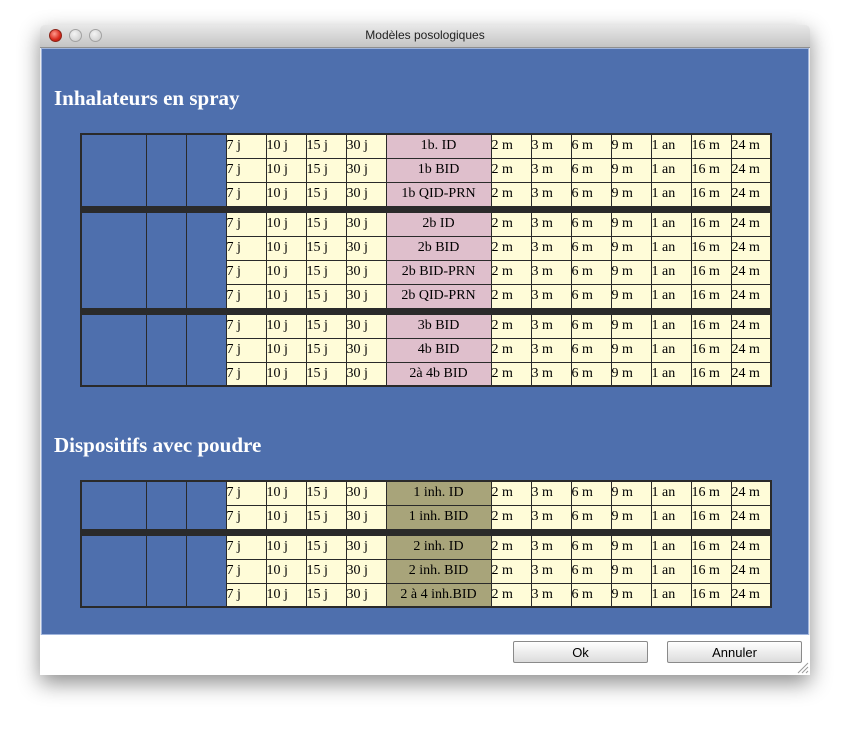 The height and width of the screenshot is (730, 850). Describe the element at coordinates (438, 571) in the screenshot. I see `dosage-template-cell: 2 inh. BID` at that location.